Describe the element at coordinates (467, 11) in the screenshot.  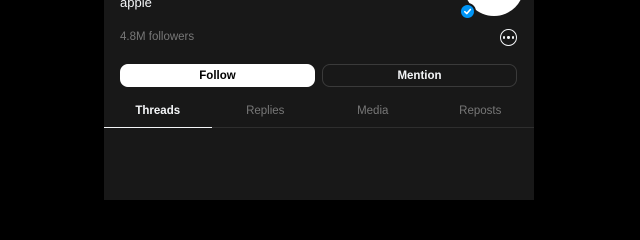
I see `verified-badge-icon` at that location.